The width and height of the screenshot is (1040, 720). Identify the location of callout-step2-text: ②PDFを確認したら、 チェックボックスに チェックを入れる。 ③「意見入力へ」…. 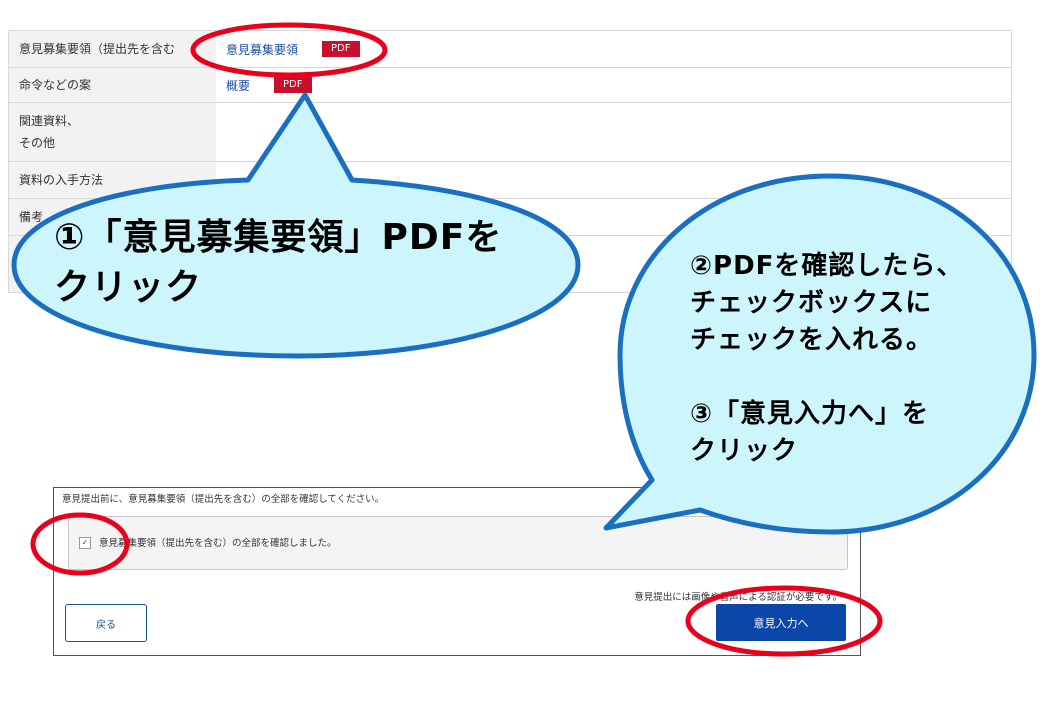
(827, 358).